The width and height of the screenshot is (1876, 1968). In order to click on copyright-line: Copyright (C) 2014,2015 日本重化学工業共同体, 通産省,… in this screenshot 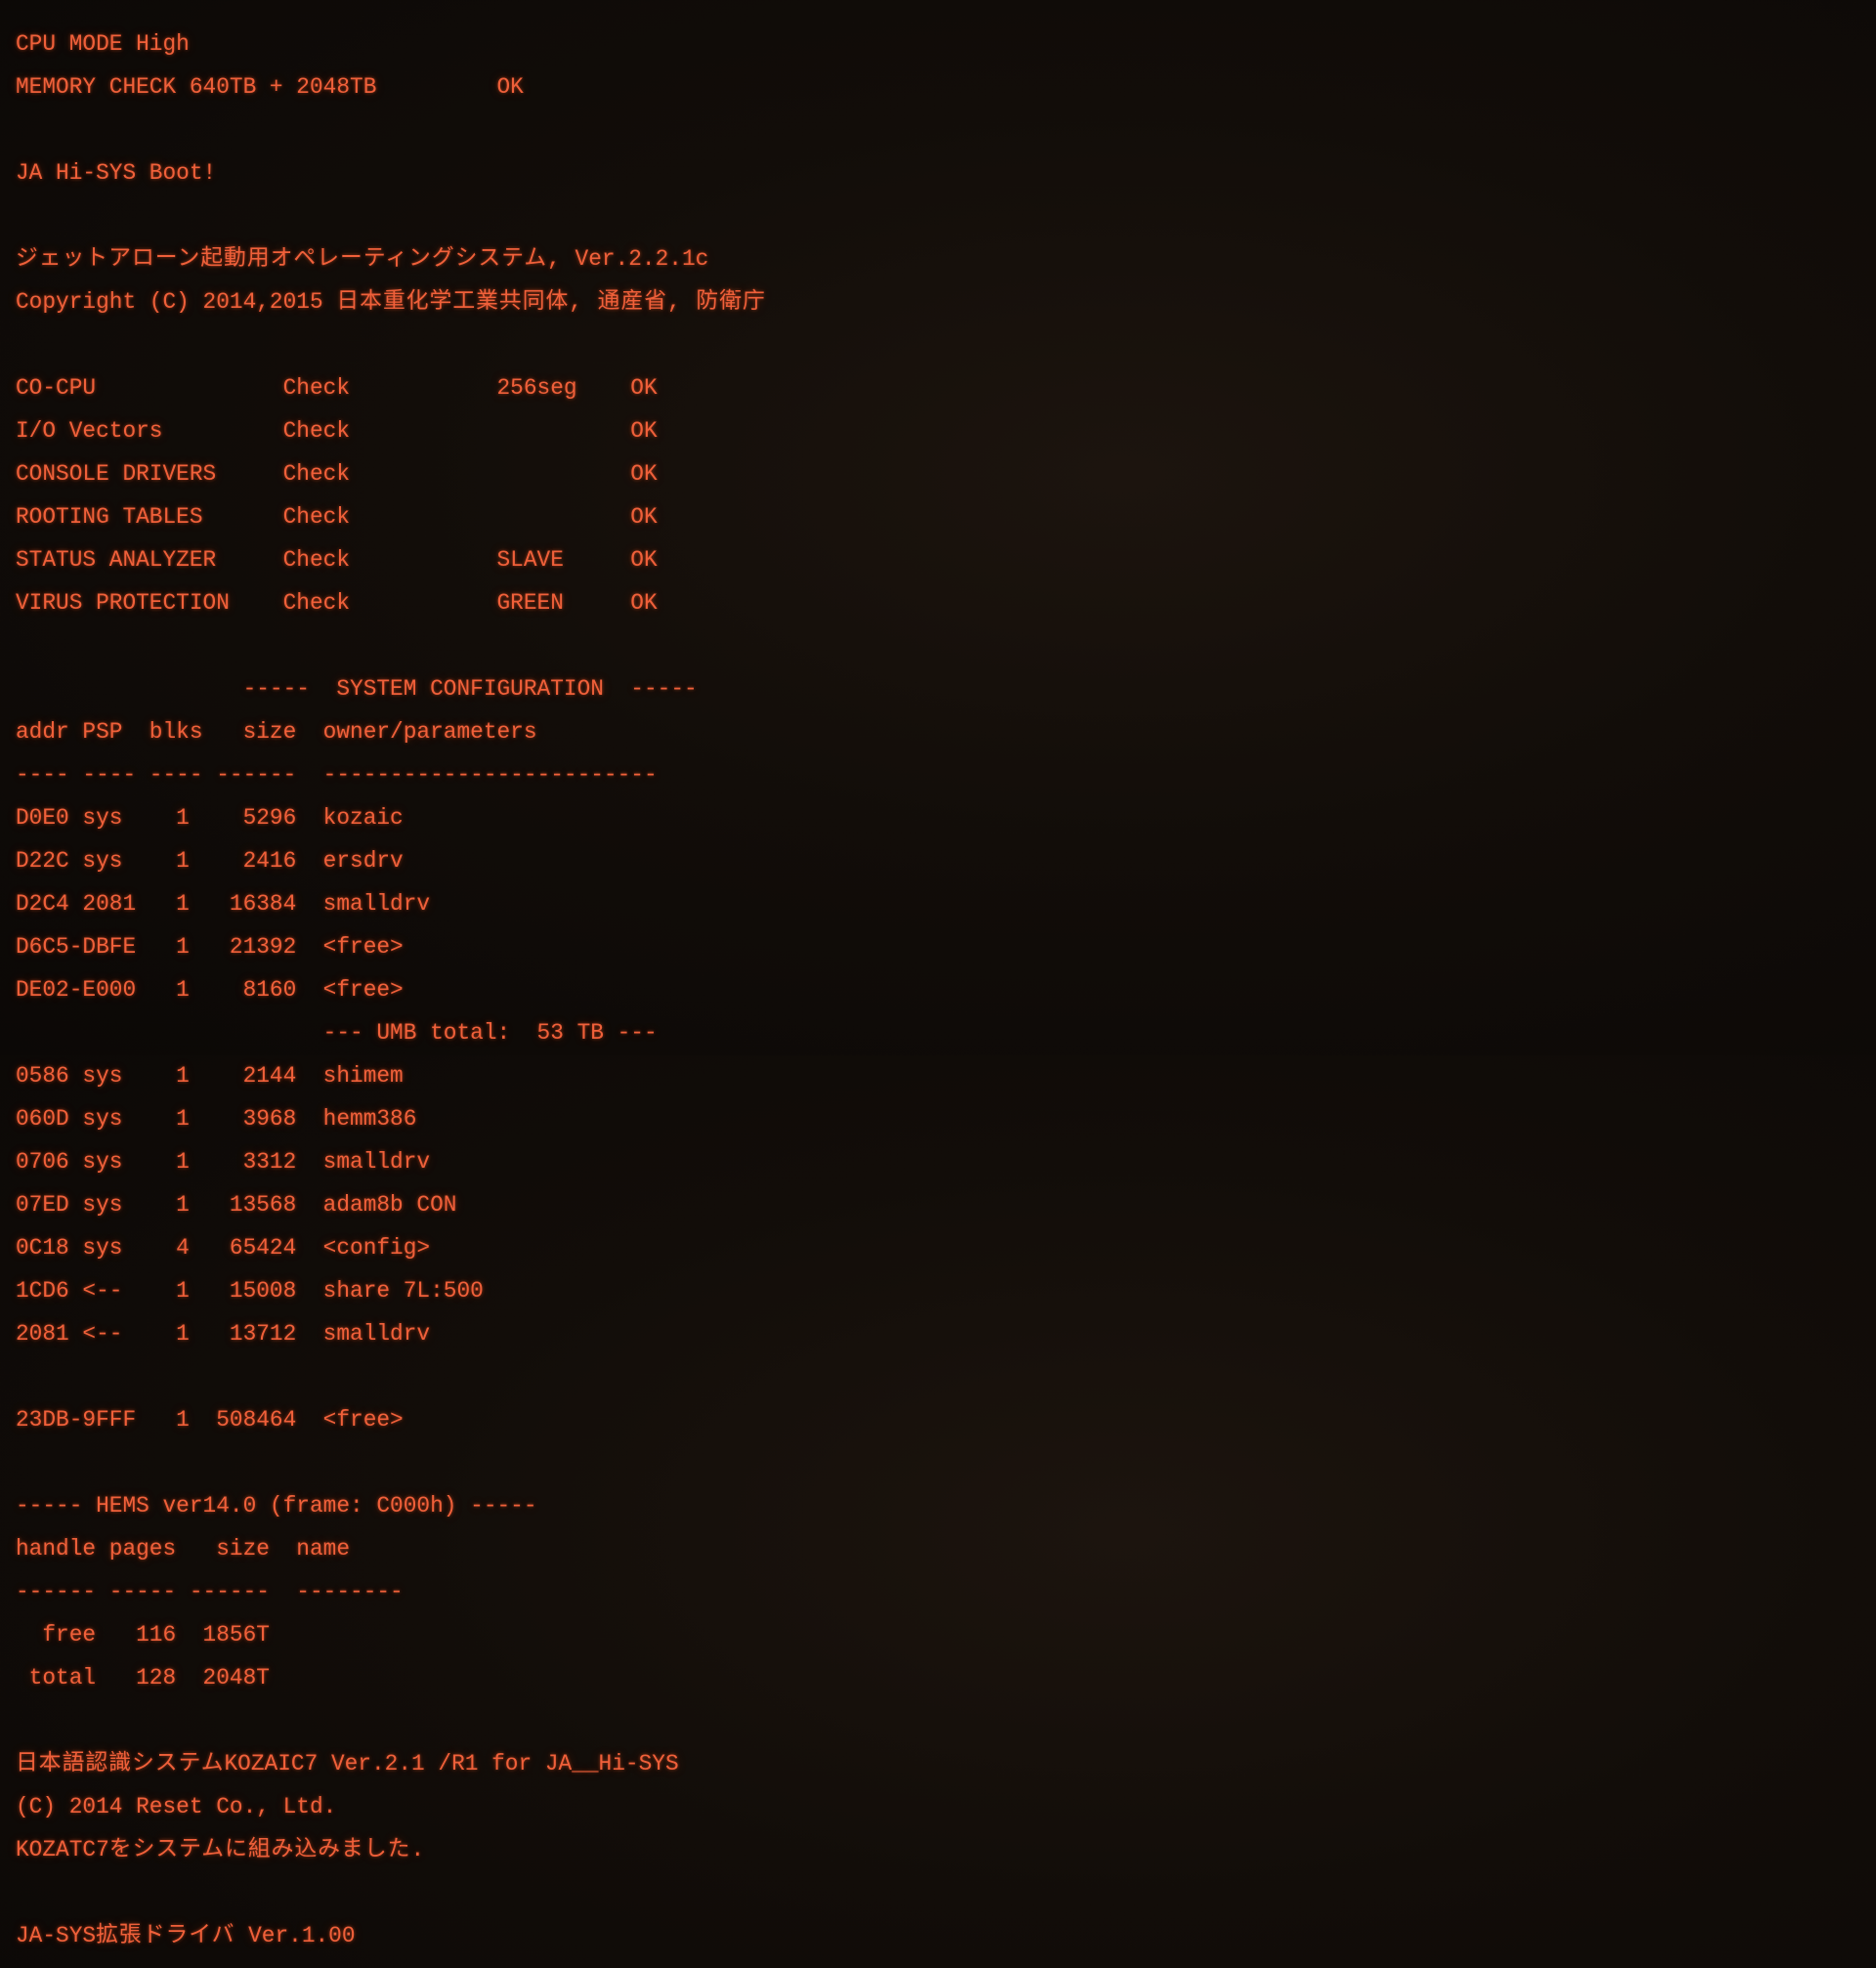, I will do `click(391, 302)`.